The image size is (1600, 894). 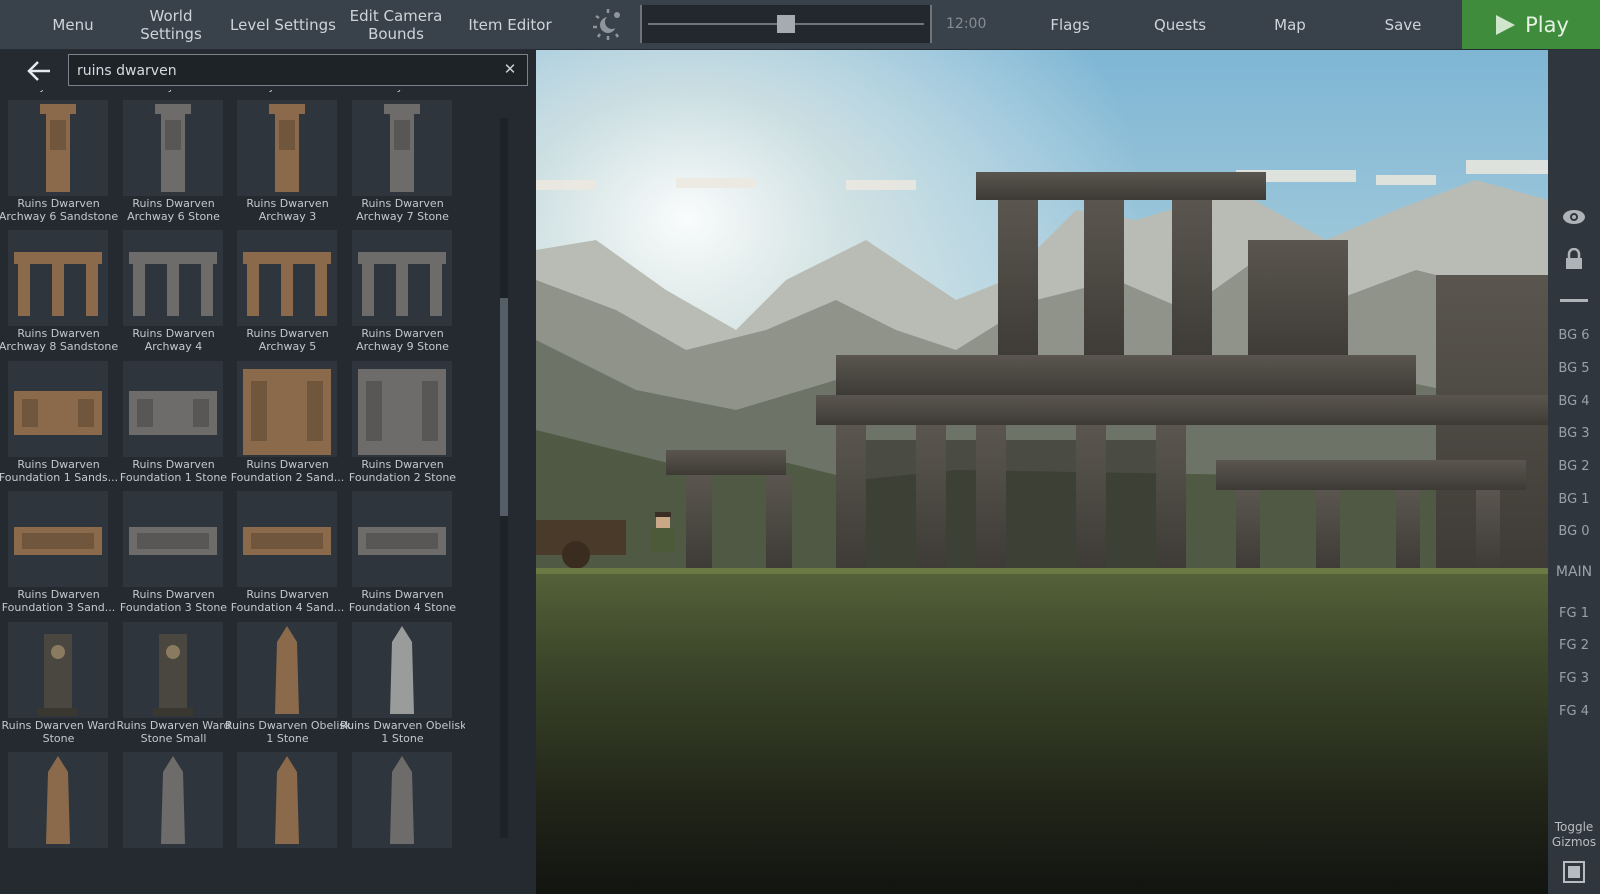 I want to click on time-label: 12:00, so click(x=966, y=24).